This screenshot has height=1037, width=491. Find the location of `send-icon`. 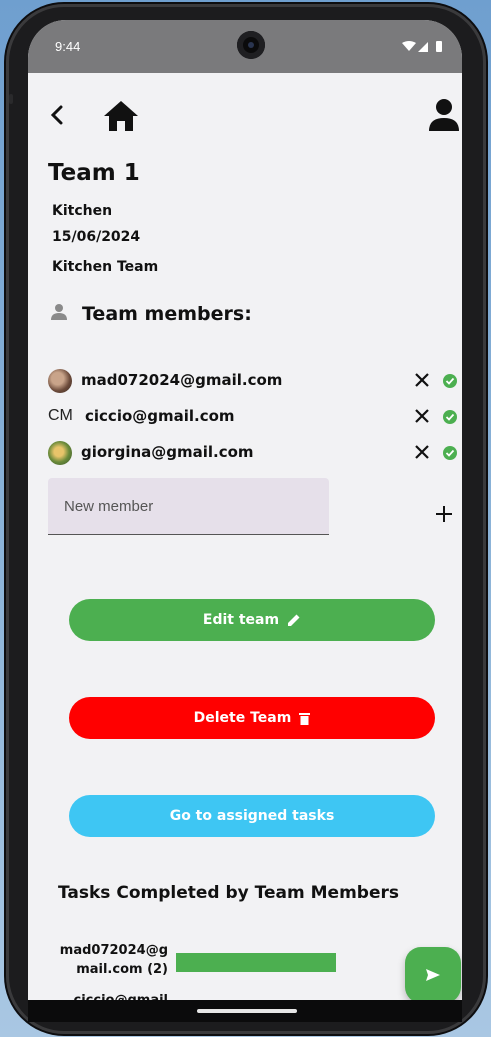

send-icon is located at coordinates (433, 975).